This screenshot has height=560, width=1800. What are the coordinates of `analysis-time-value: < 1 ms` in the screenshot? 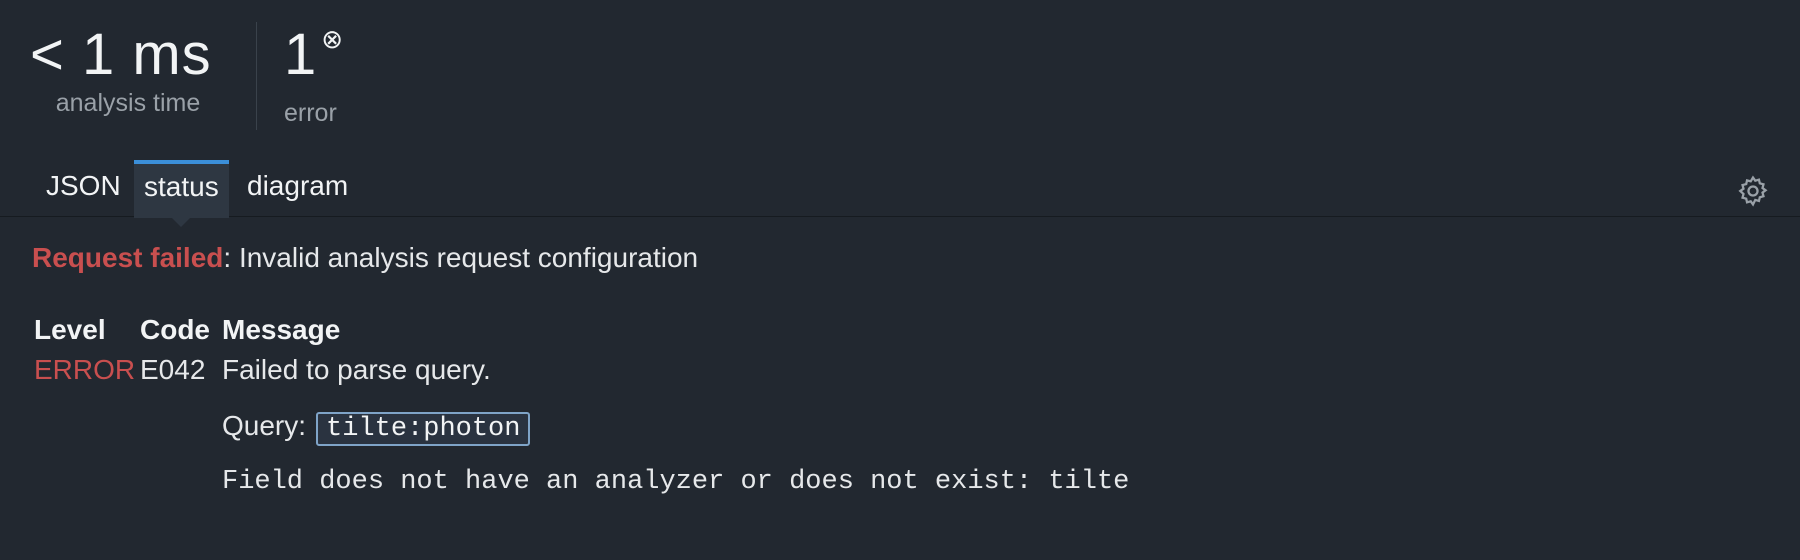 It's located at (121, 54).